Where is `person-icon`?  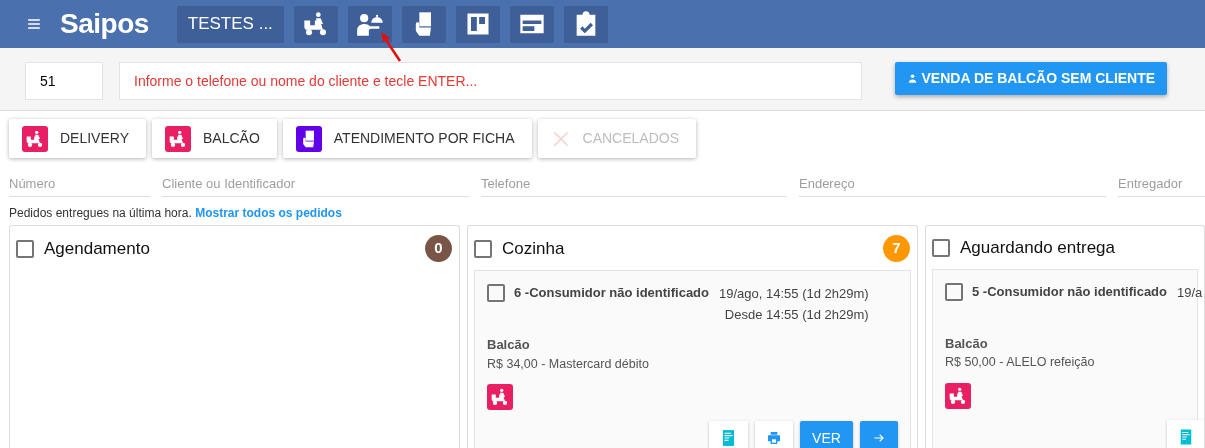
person-icon is located at coordinates (912, 78).